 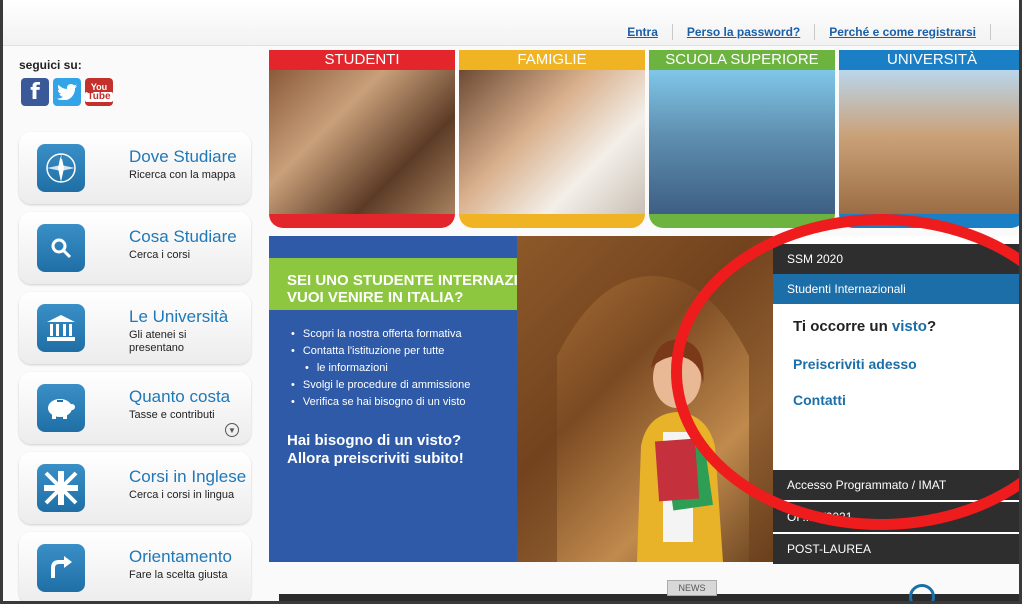 I want to click on compass-glyph: N, so click(x=61, y=168).